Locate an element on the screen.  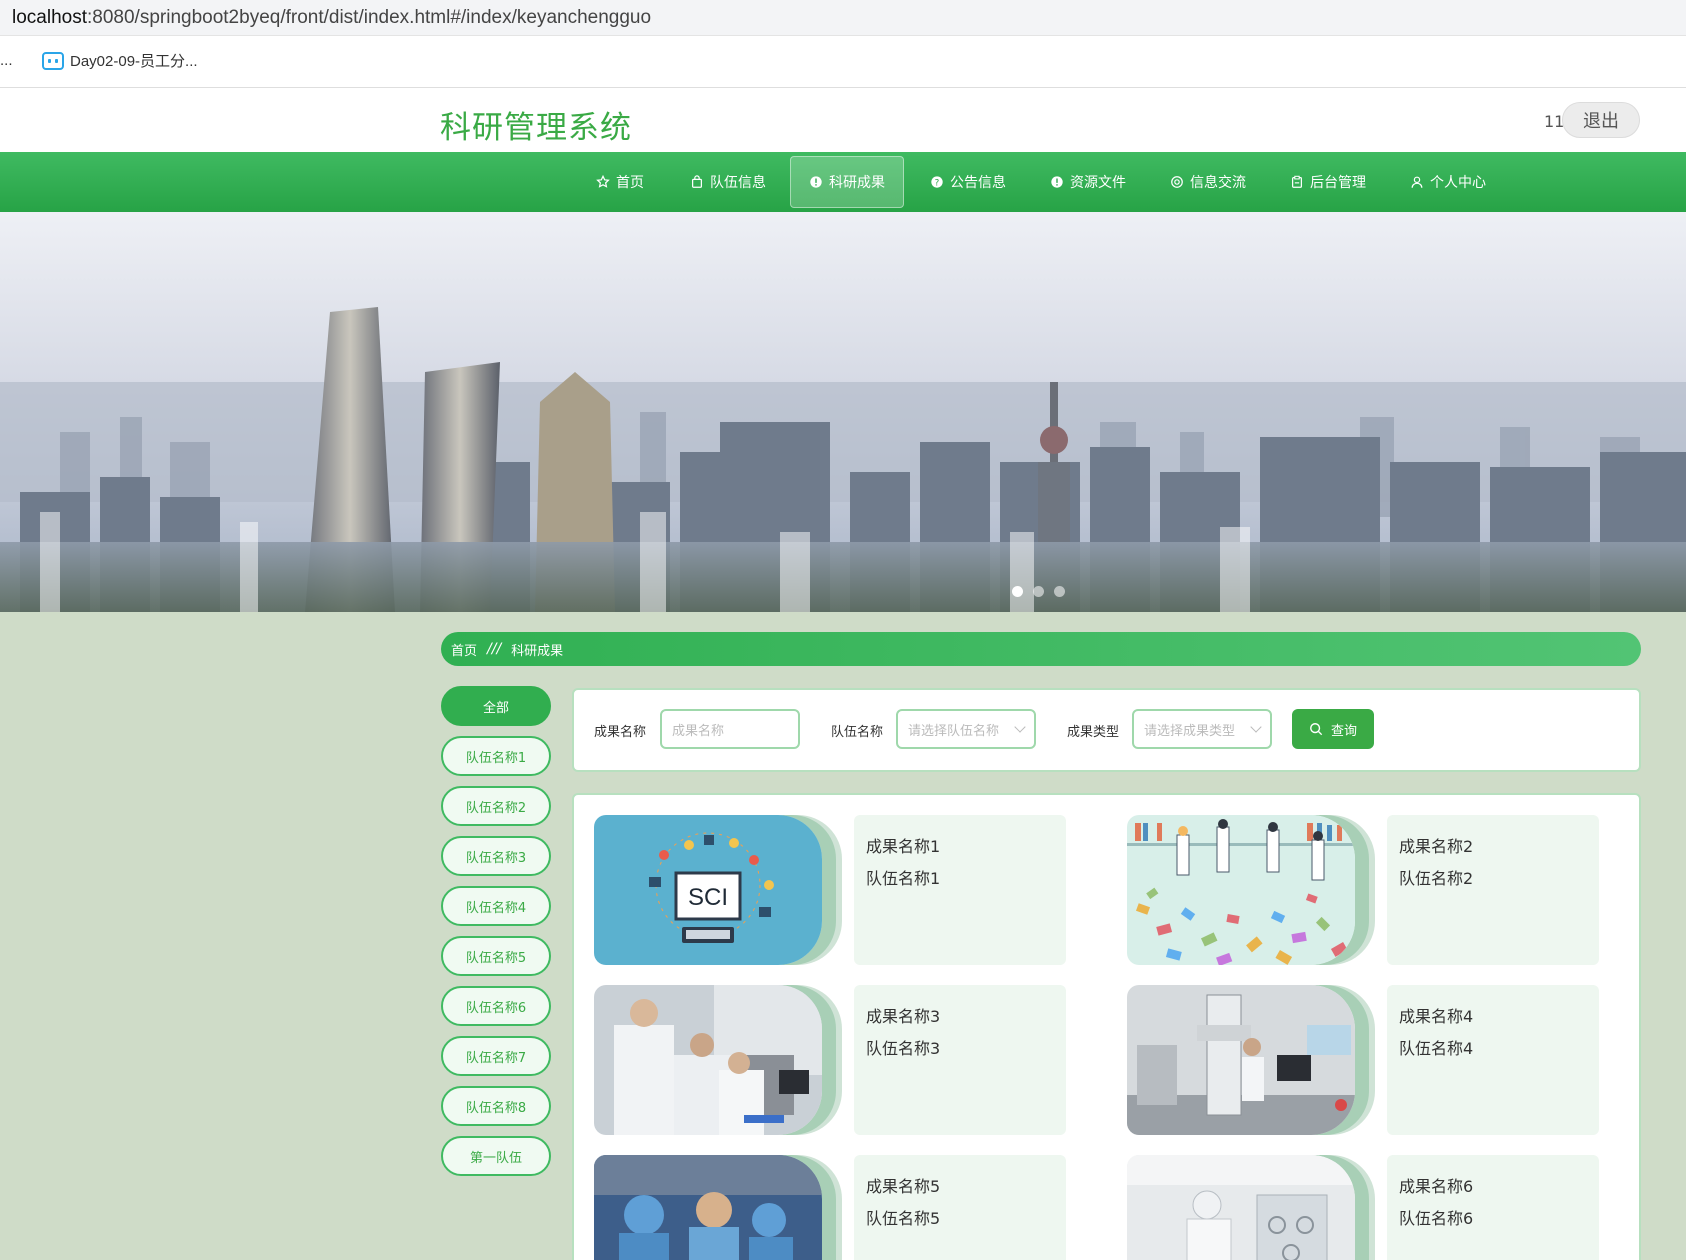
name-label: 成果名称 is located at coordinates (620, 732).